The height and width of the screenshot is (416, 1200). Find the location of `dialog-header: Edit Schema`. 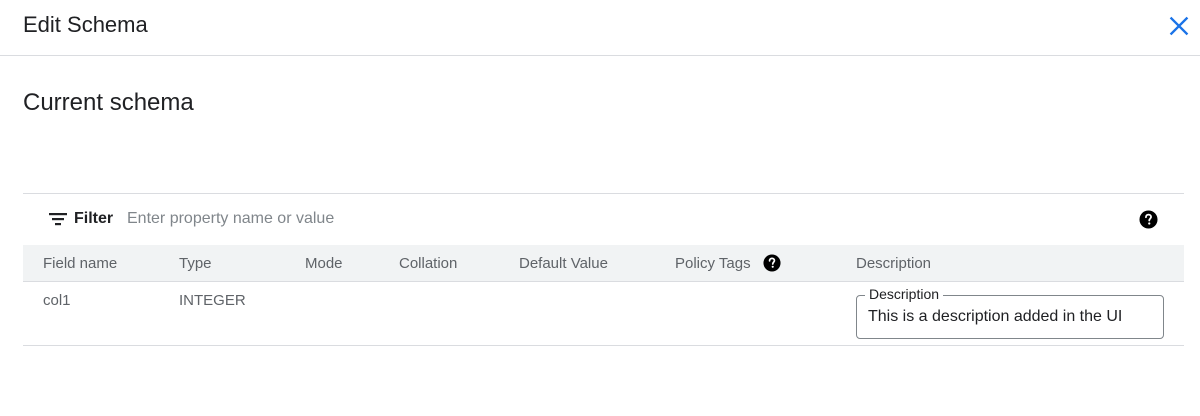

dialog-header: Edit Schema is located at coordinates (600, 28).